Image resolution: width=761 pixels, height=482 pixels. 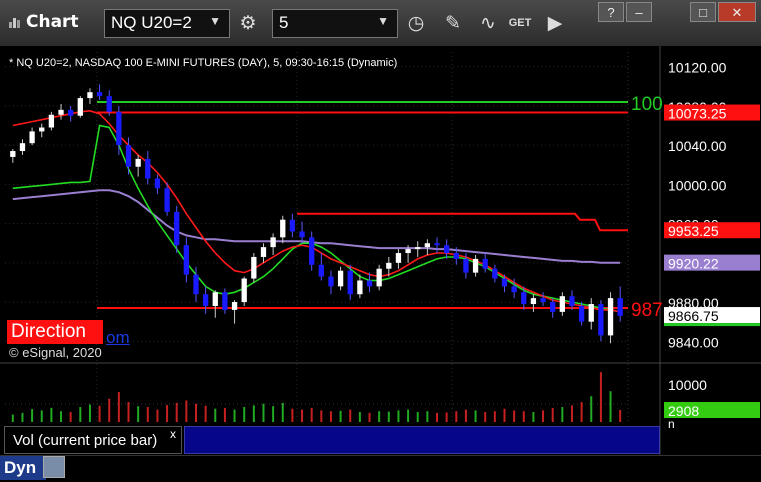 I want to click on clock-icon: ◷, so click(x=416, y=23).